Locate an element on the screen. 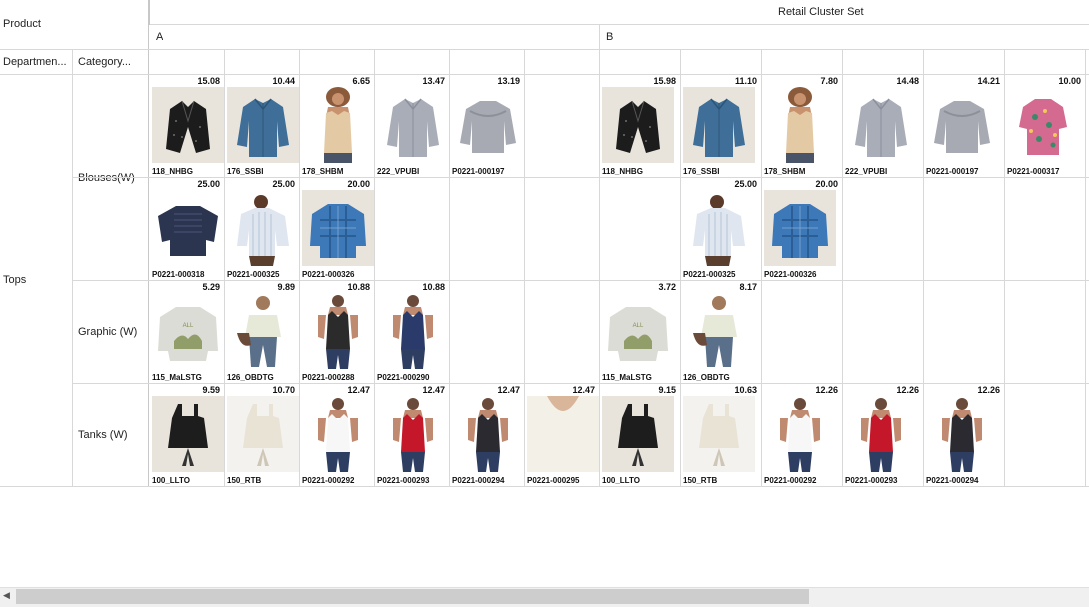  product-code: P0221-000292 is located at coordinates (328, 480).